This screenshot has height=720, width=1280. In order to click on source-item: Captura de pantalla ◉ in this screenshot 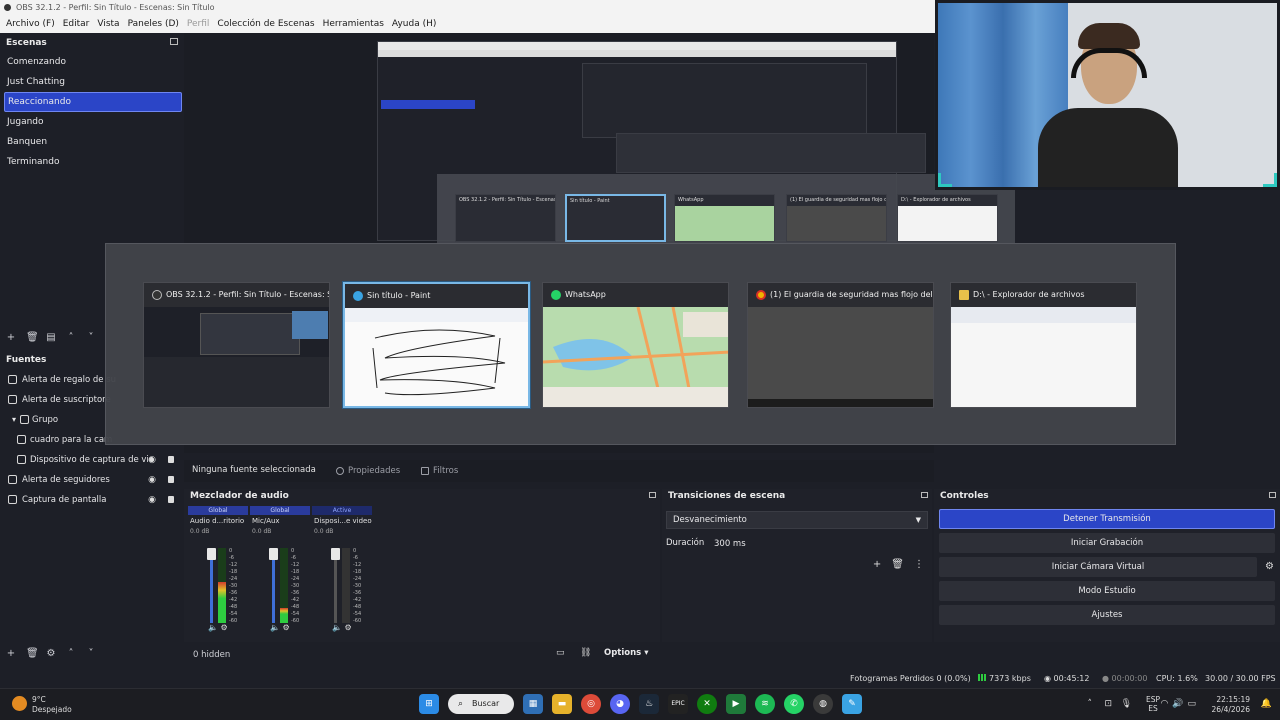, I will do `click(93, 500)`.